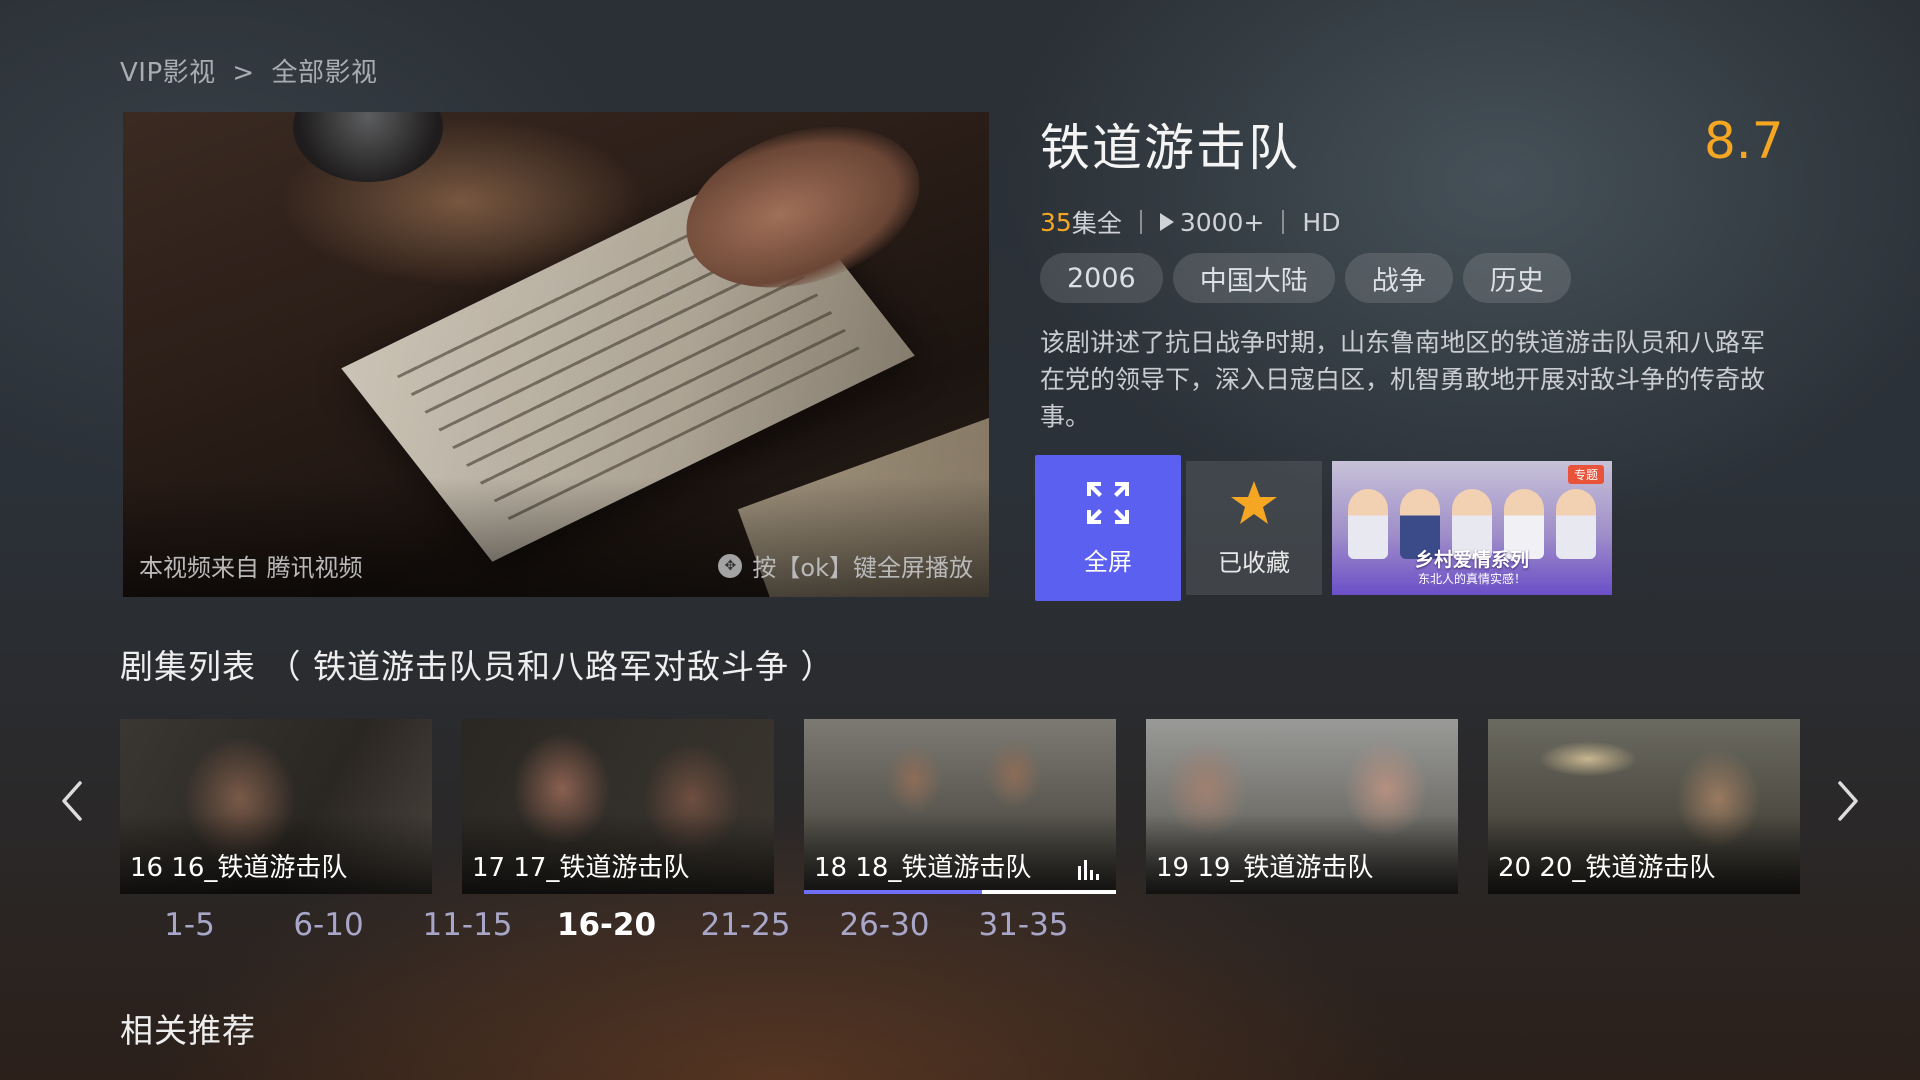 This screenshot has height=1080, width=1920. I want to click on episode-label: 19 19_铁道游击队, so click(1265, 868).